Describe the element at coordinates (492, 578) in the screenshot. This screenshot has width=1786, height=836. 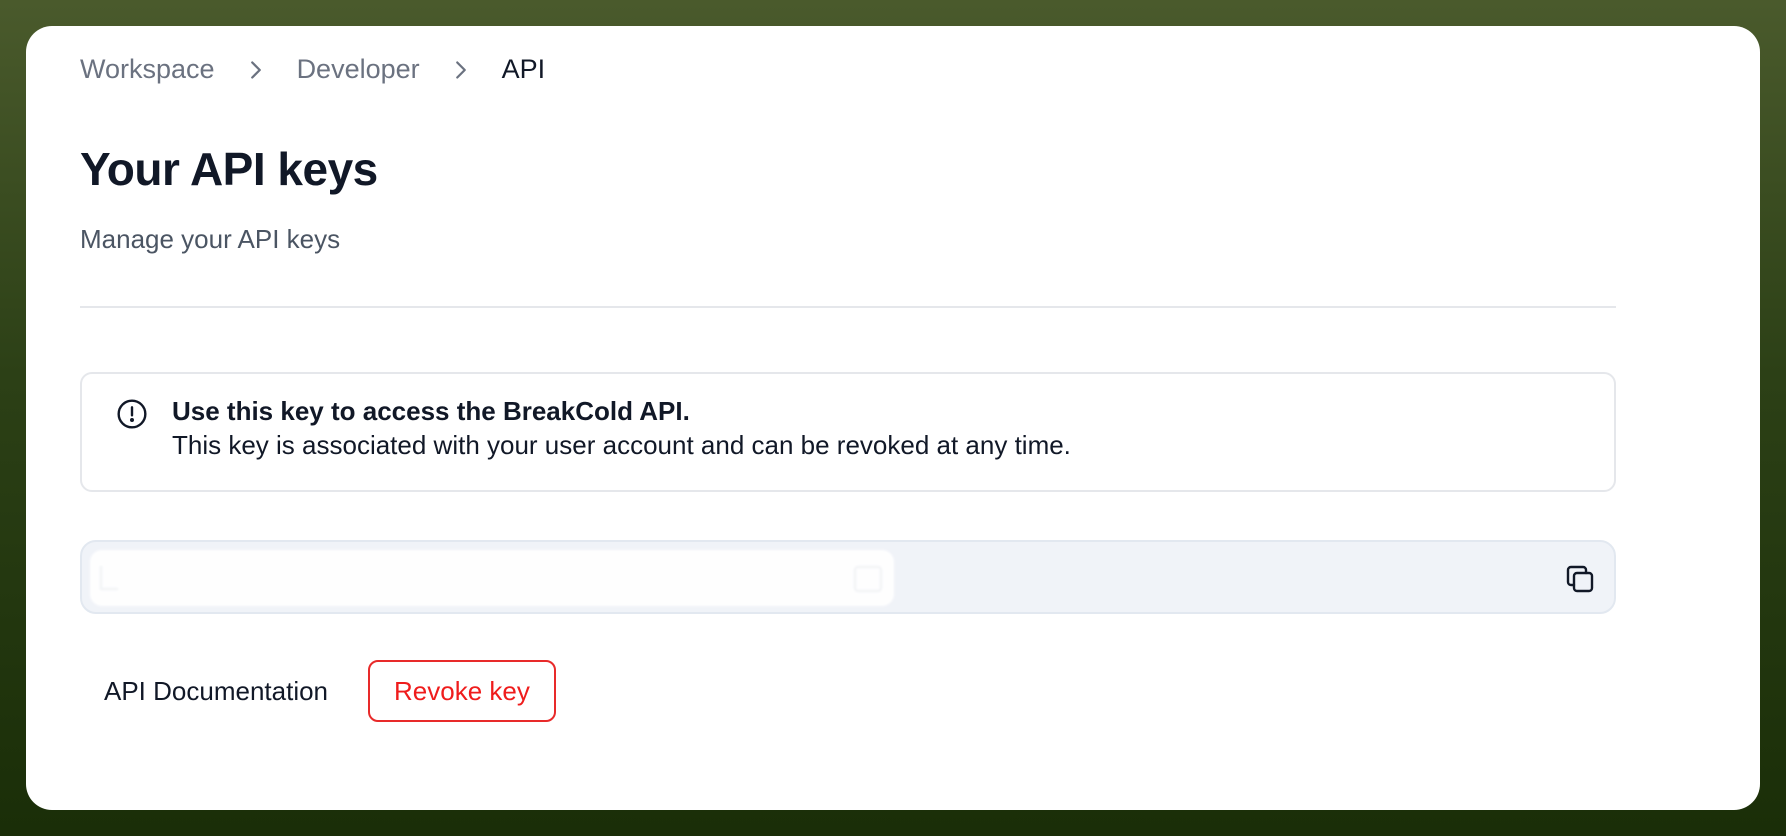
I see `api-key-value` at that location.